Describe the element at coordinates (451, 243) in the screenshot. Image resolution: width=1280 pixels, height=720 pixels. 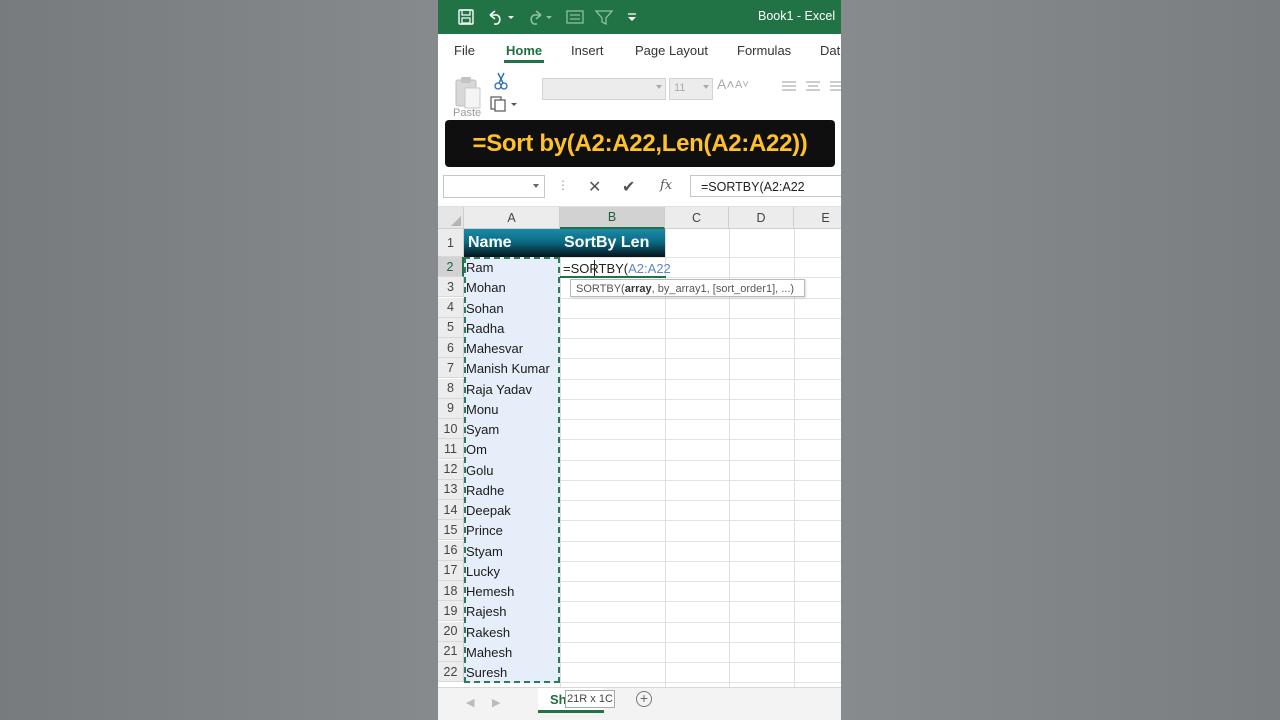
I see `row-header: 1` at that location.